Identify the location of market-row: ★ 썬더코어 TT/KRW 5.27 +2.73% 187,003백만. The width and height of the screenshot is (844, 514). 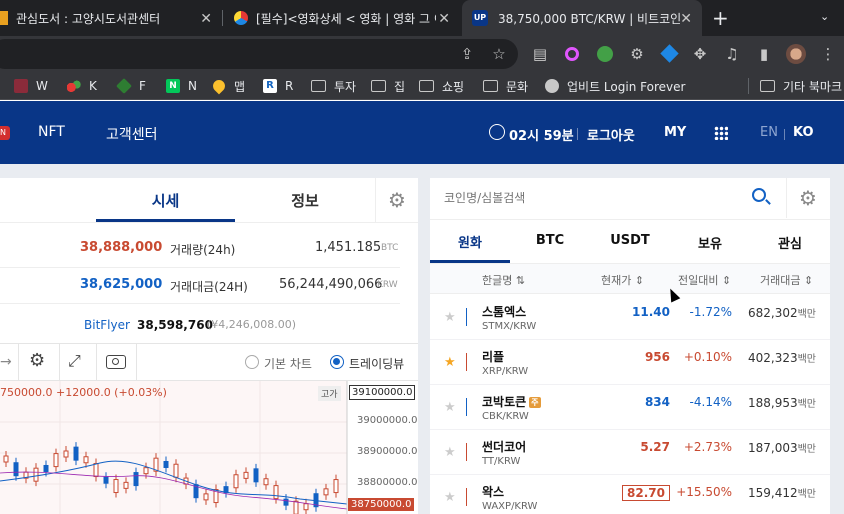
(630, 452).